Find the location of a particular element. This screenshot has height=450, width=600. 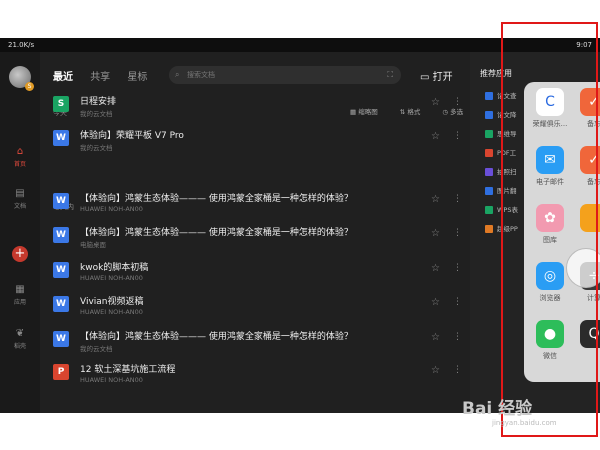

document-row: W 【体验向】鸿蒙生态体验——— 使用鸿蒙全家桶是一种怎样的体验？ 我的云文档 ☆ ⋮ is located at coordinates (258, 342).